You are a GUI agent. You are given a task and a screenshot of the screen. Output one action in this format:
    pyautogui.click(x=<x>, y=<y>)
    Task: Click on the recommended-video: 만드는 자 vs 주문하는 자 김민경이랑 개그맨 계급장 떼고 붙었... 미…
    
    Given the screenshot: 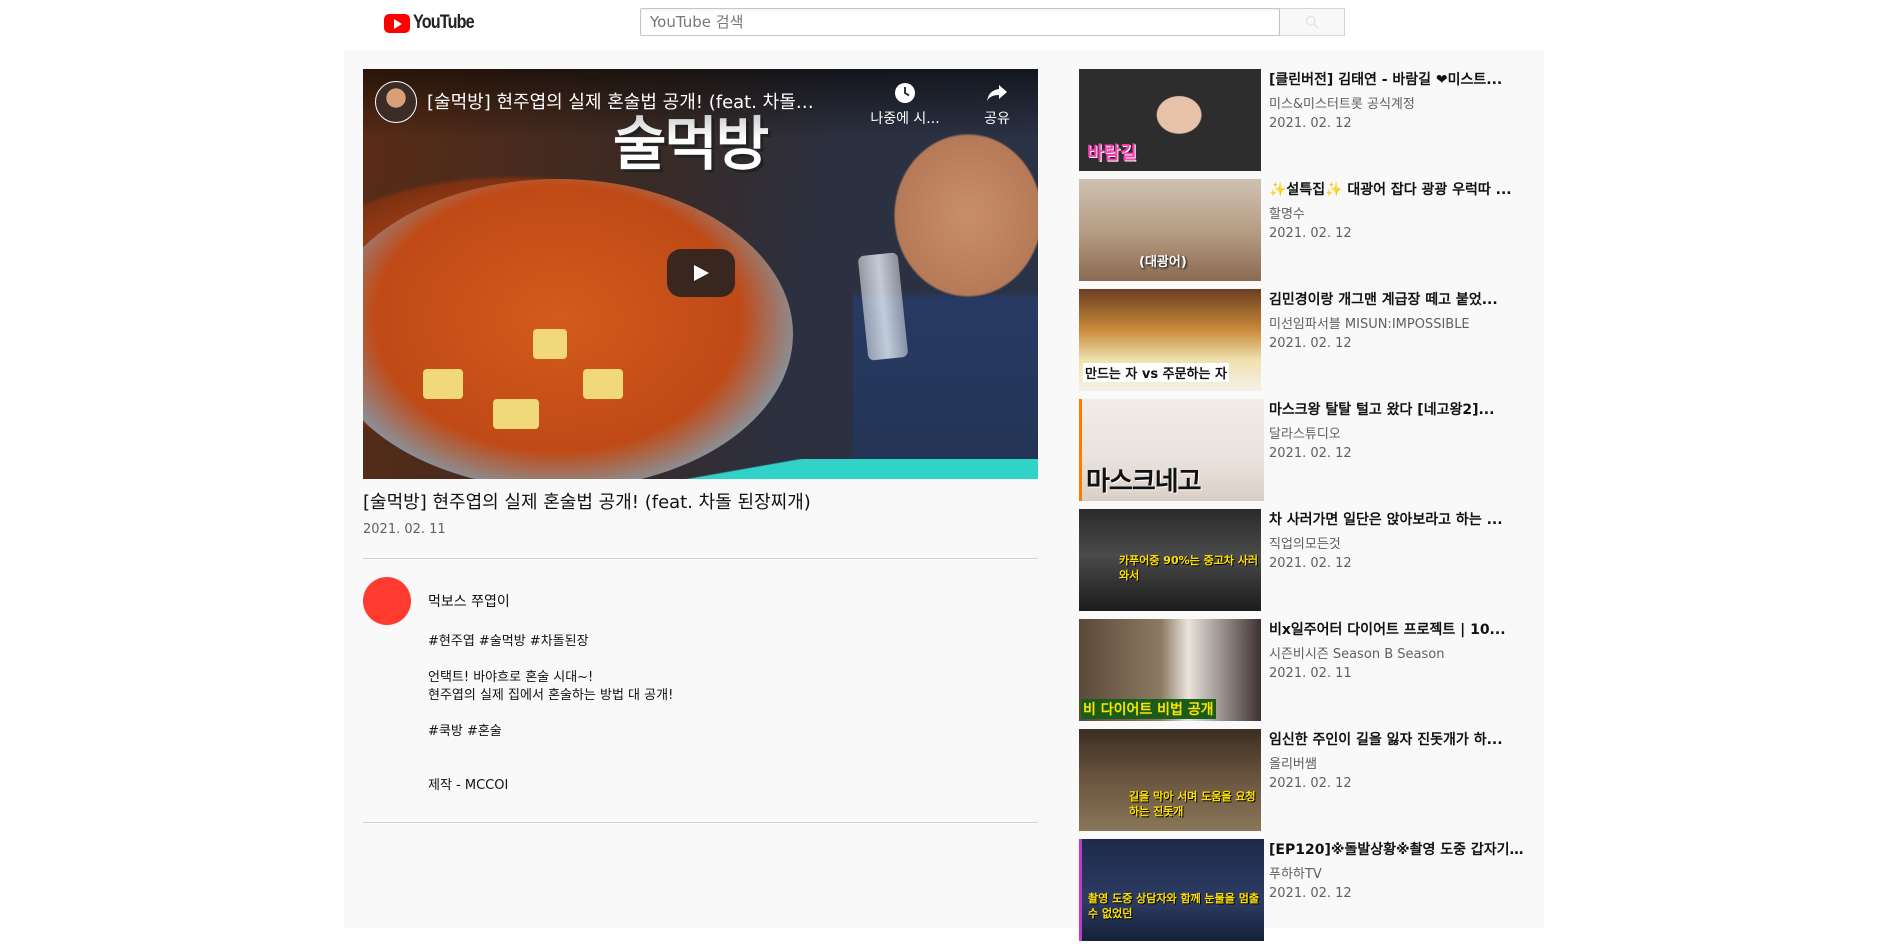 What is the action you would take?
    pyautogui.click(x=1304, y=344)
    